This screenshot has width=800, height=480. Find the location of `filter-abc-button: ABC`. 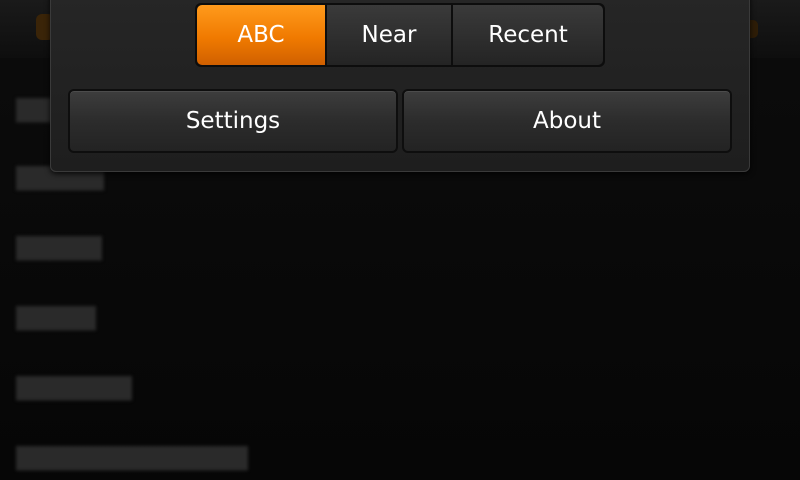

filter-abc-button: ABC is located at coordinates (261, 35).